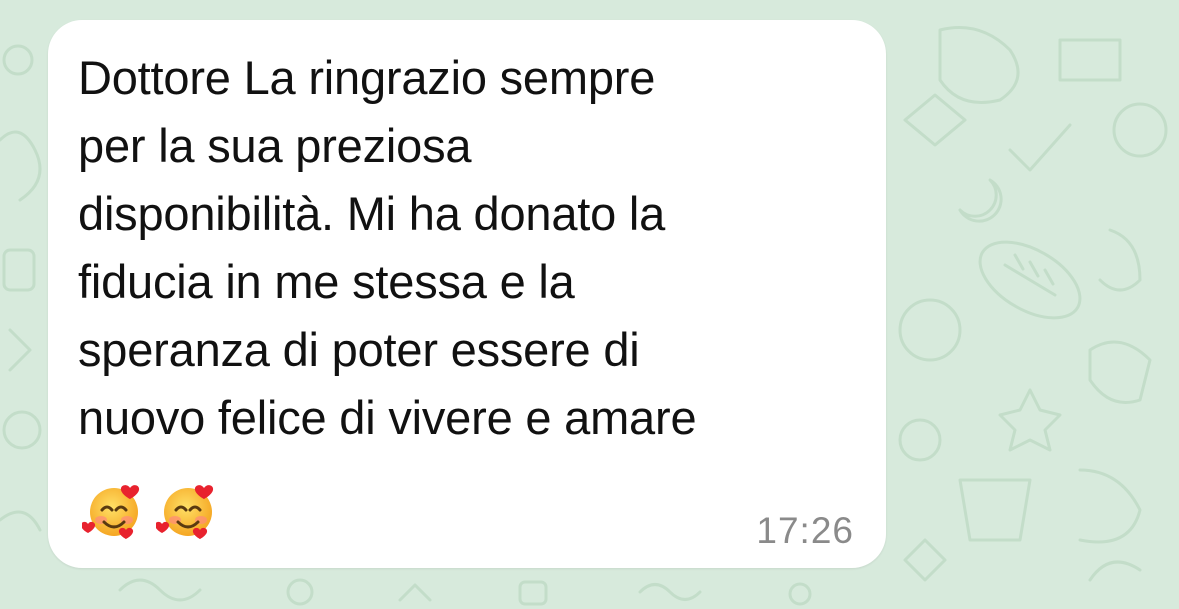  I want to click on message-line: Dottore La ringrazio sempre, so click(367, 77).